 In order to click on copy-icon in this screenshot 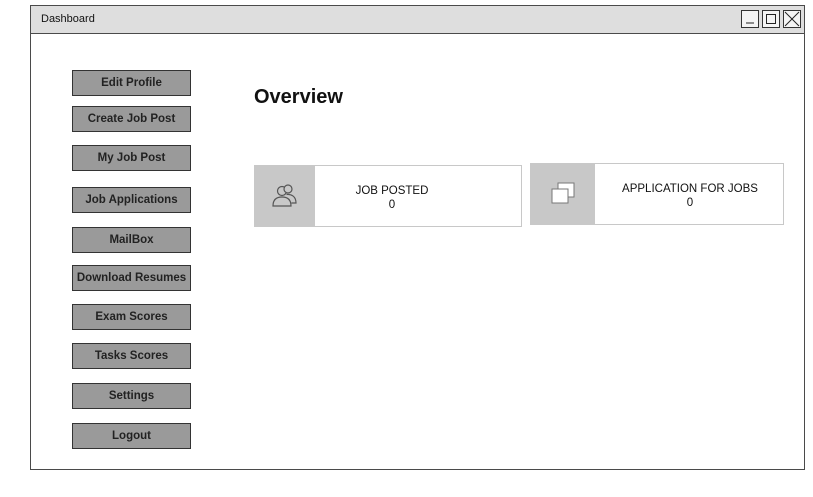, I will do `click(563, 193)`.